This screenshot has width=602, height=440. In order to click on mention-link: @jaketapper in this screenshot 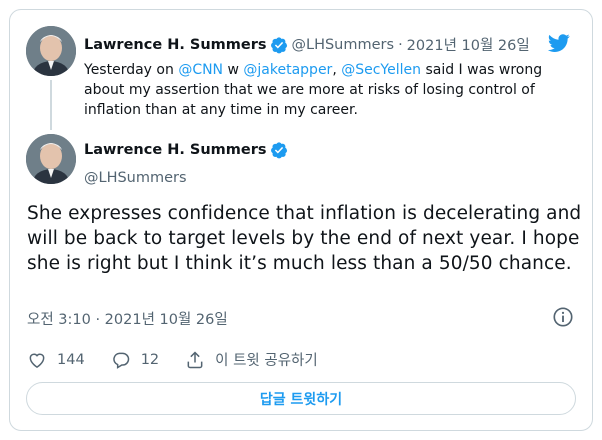, I will do `click(287, 70)`.